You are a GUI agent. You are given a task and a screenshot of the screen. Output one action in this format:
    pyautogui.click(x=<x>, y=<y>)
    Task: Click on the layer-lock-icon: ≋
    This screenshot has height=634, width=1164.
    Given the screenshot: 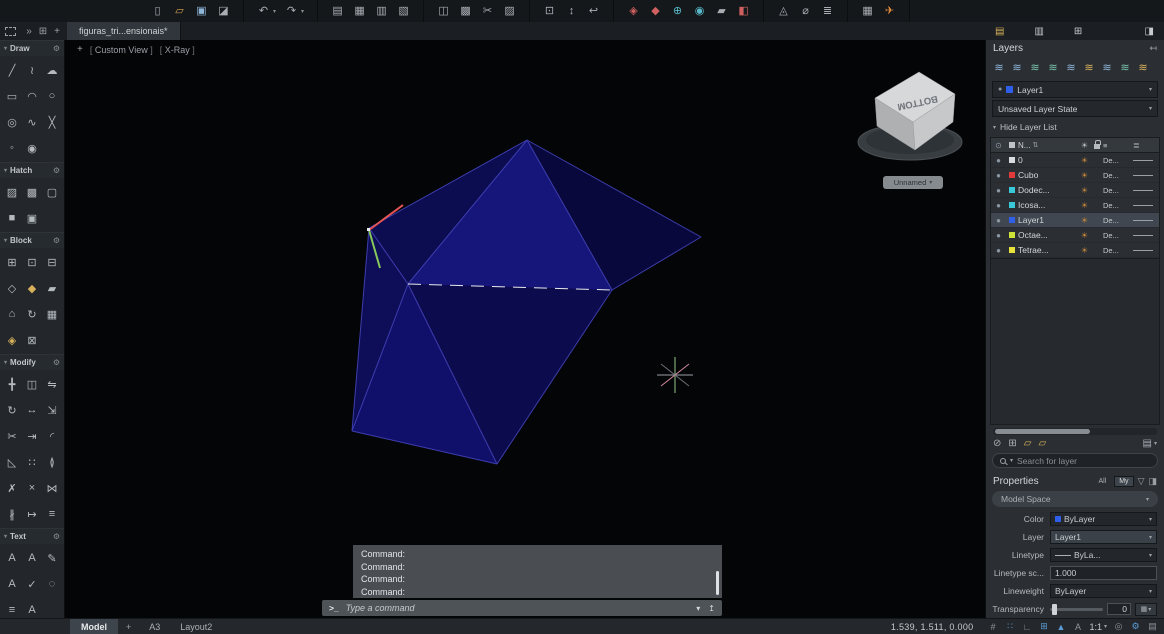 What is the action you would take?
    pyautogui.click(x=1053, y=67)
    